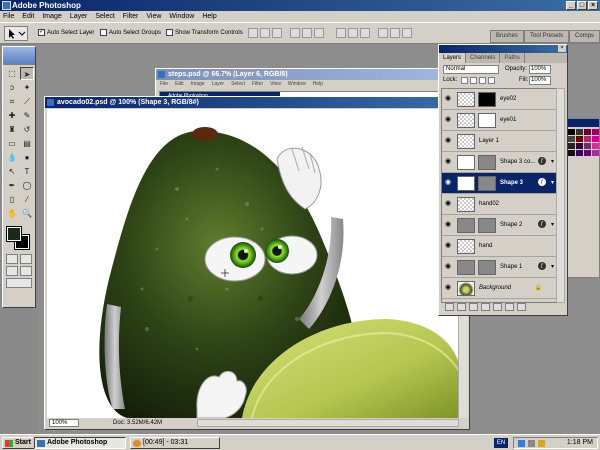 Image resolution: width=600 pixels, height=450 pixels. I want to click on menu-edit: Edit, so click(28, 16).